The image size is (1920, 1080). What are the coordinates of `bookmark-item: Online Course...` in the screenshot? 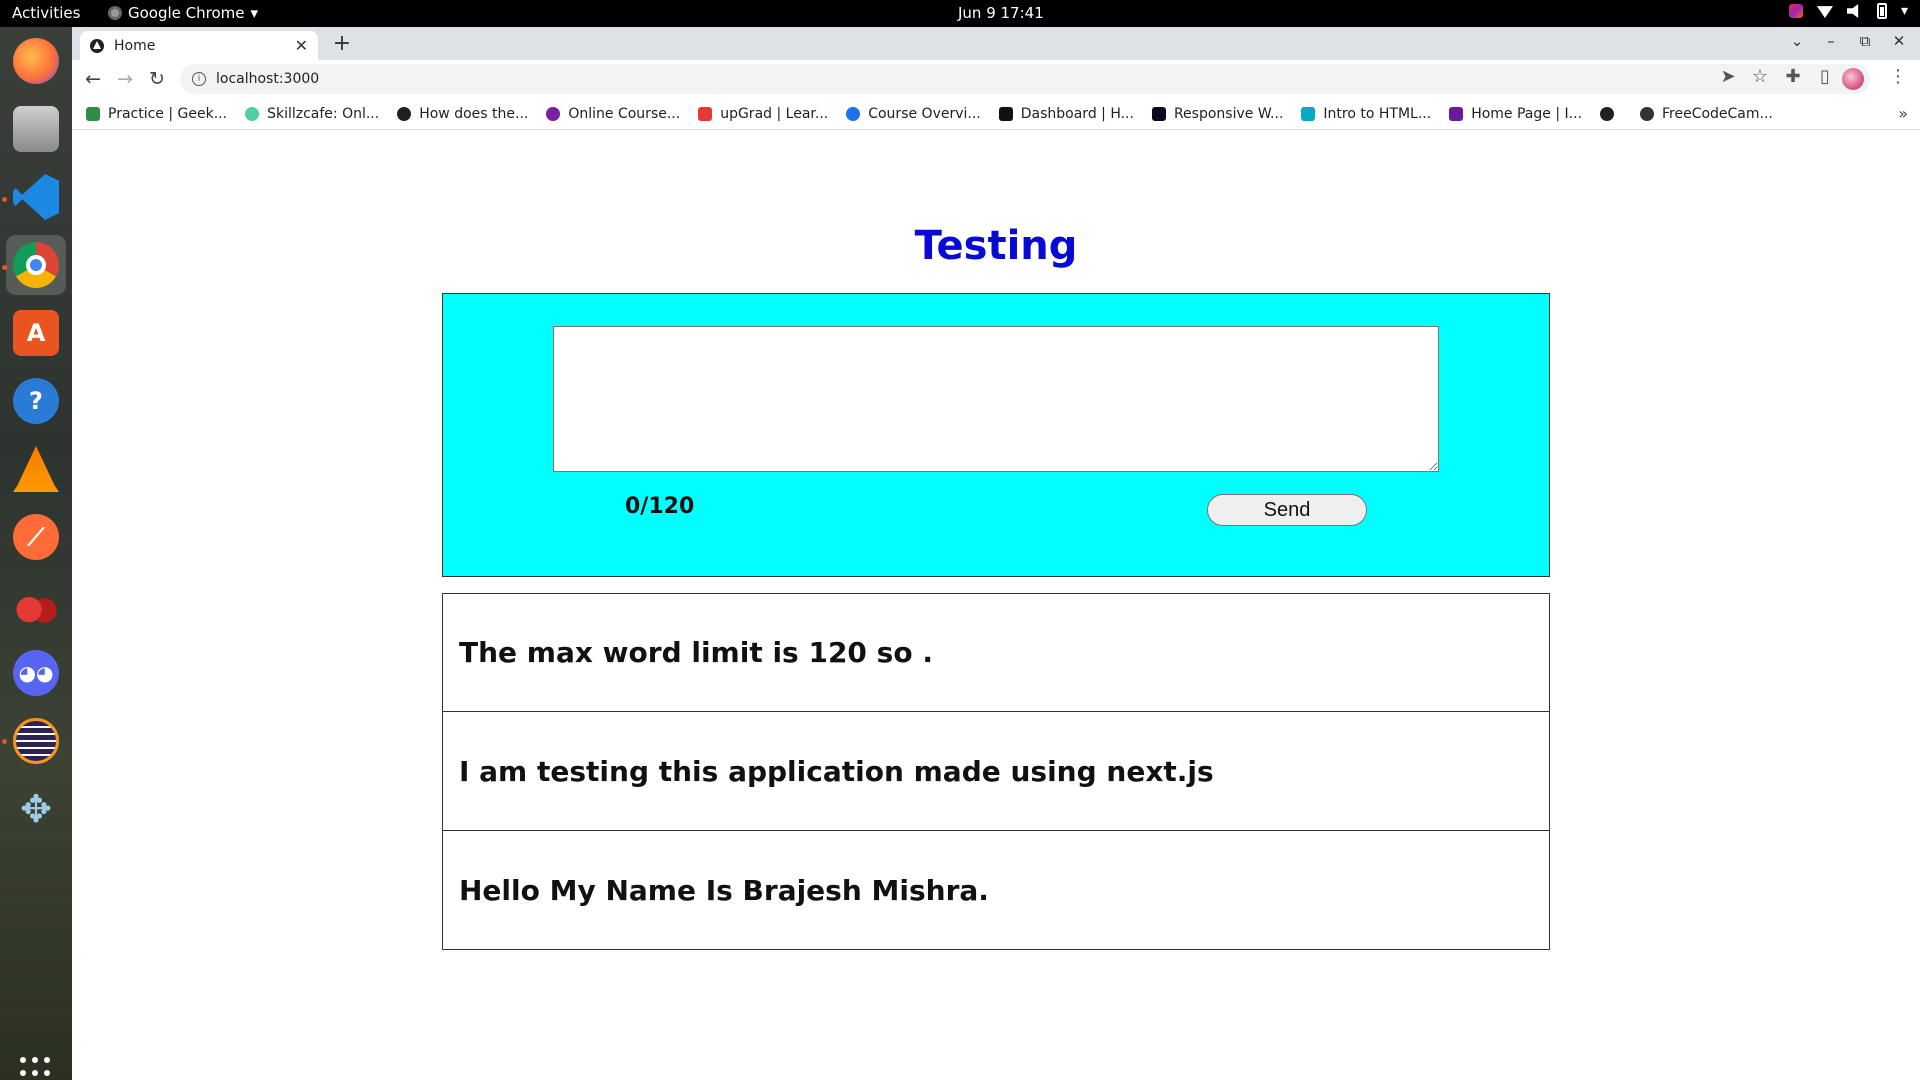 It's located at (613, 114).